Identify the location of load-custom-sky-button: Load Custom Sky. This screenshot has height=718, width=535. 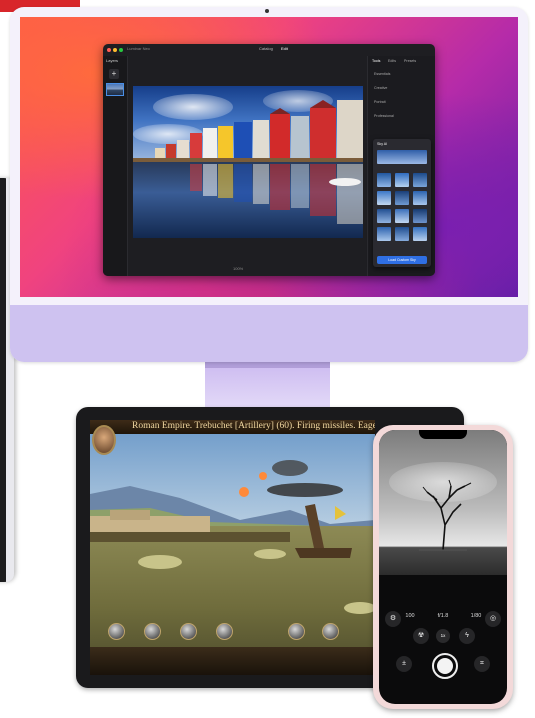
(402, 260).